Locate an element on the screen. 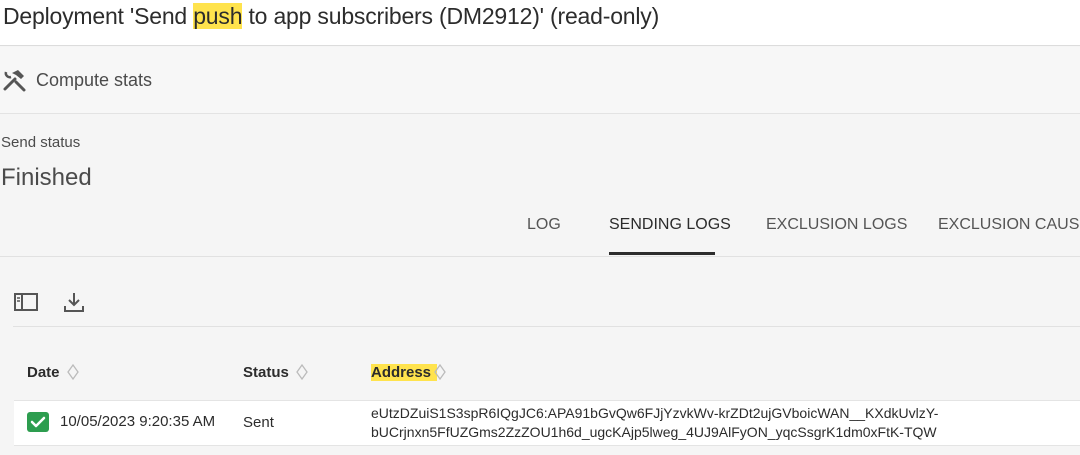 The height and width of the screenshot is (455, 1080). title-prefix: Deployment 'Send is located at coordinates (98, 16).